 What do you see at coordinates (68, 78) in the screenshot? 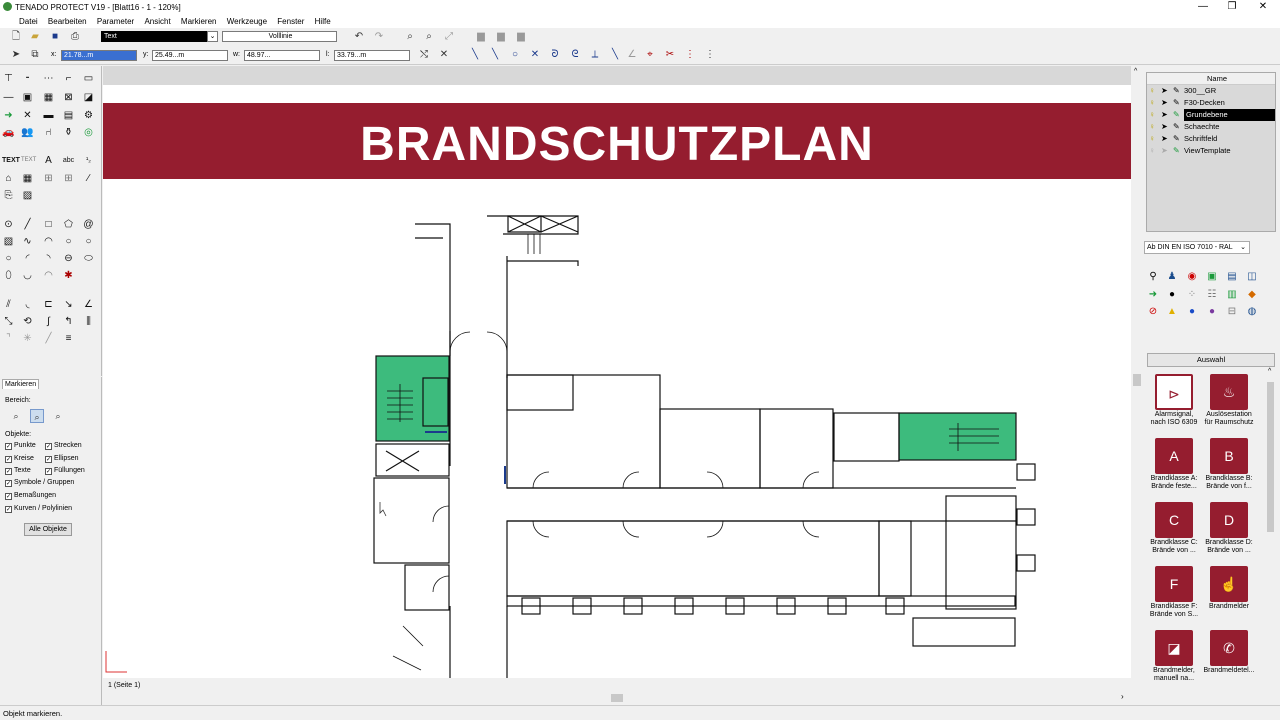
I see `bracket-icon: ⌐` at bounding box center [68, 78].